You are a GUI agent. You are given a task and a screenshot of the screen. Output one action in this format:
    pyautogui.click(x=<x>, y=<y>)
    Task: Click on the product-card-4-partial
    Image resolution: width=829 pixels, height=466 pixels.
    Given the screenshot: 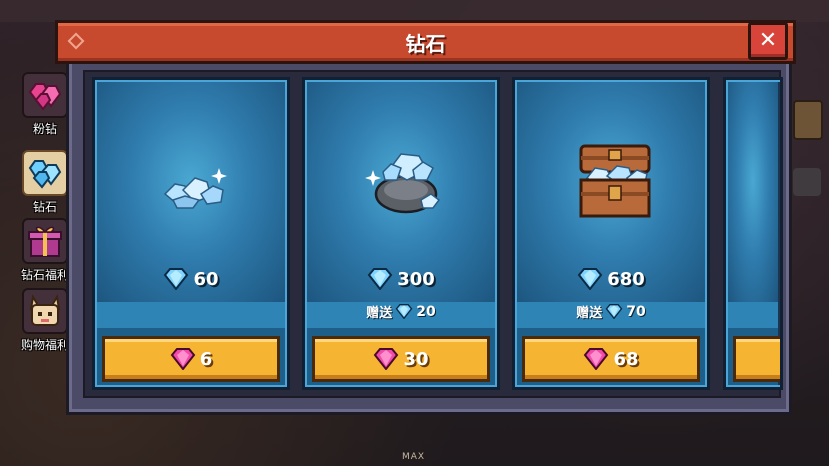 What is the action you would take?
    pyautogui.click(x=753, y=233)
    